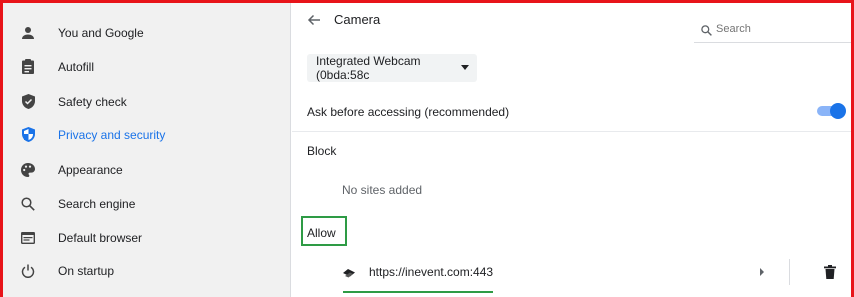  What do you see at coordinates (147, 32) in the screenshot?
I see `sidebar-item-you-and-google: You and Google` at bounding box center [147, 32].